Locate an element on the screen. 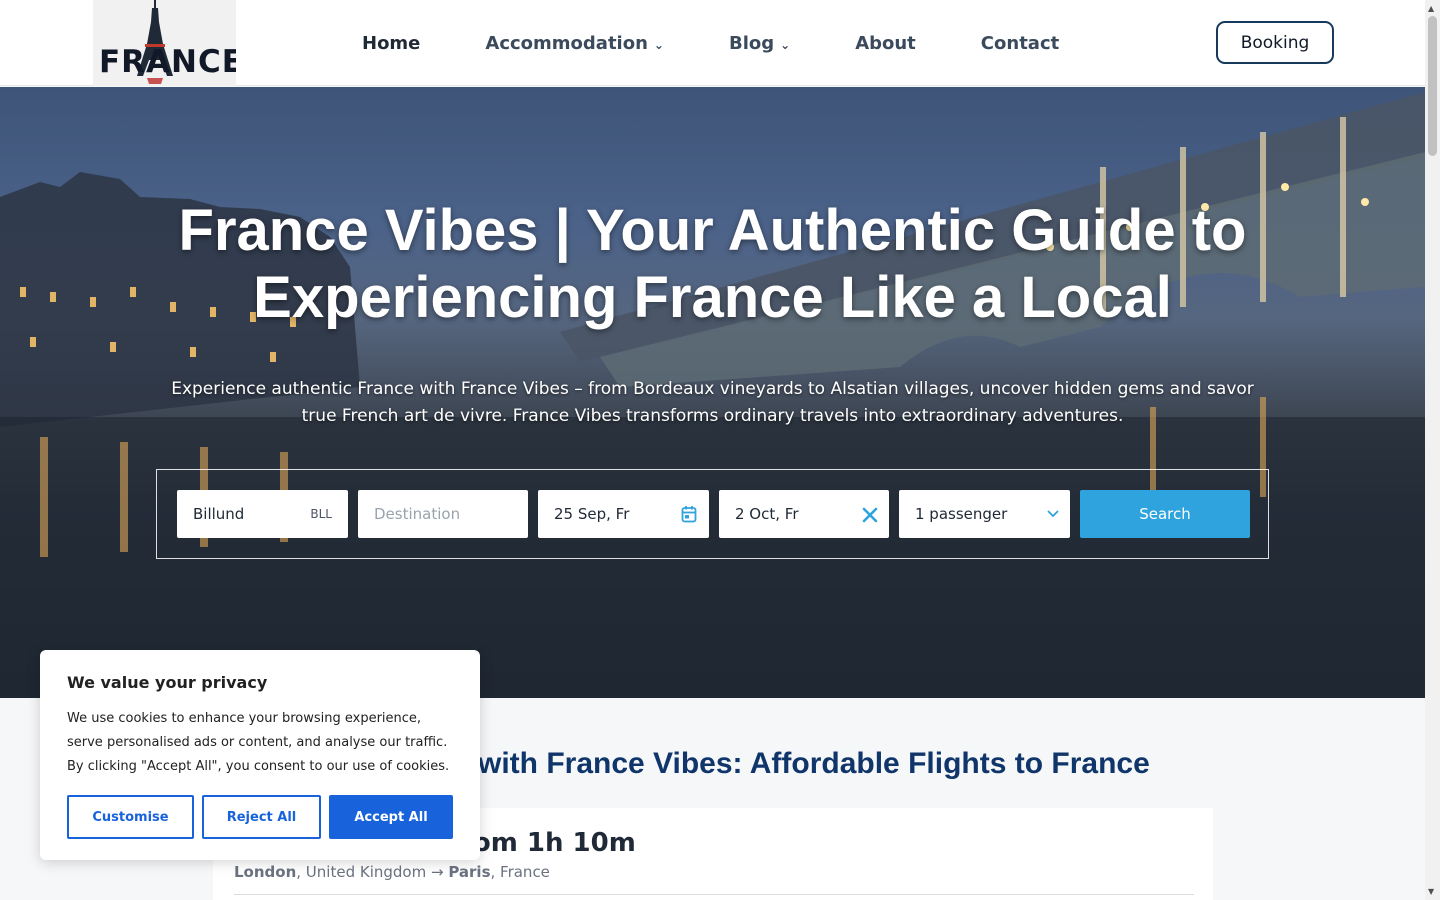 The height and width of the screenshot is (900, 1440). nav-about-label: About is located at coordinates (885, 43).